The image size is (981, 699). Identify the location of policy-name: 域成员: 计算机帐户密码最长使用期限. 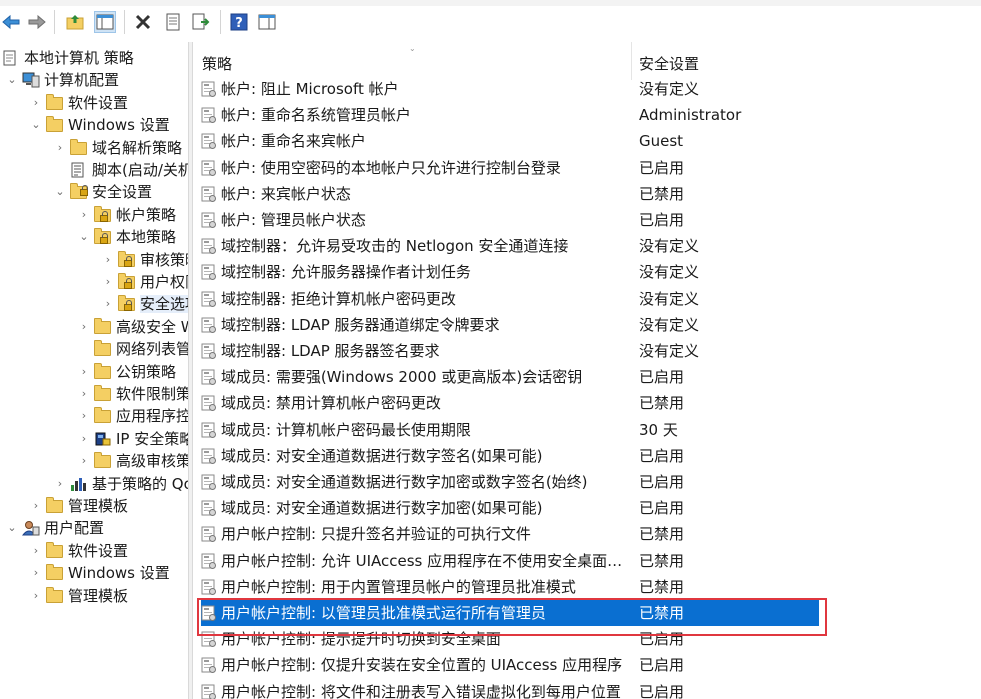
(346, 429).